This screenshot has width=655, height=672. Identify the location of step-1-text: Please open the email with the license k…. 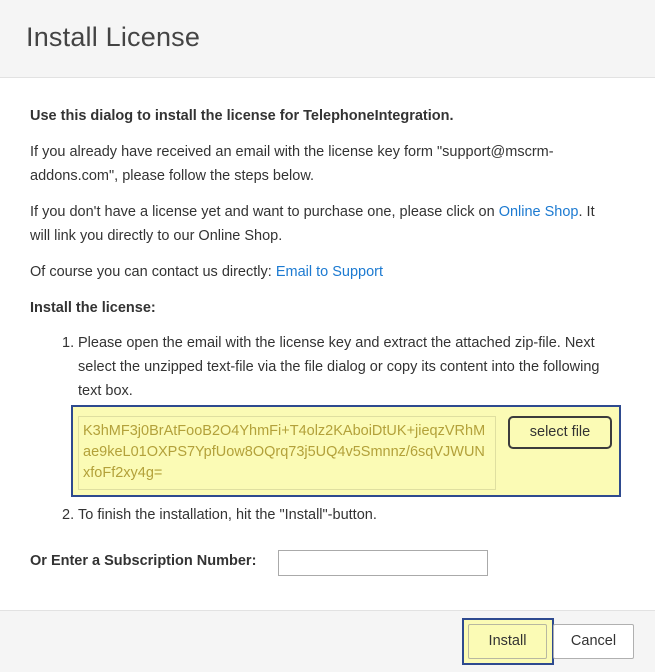
(339, 367).